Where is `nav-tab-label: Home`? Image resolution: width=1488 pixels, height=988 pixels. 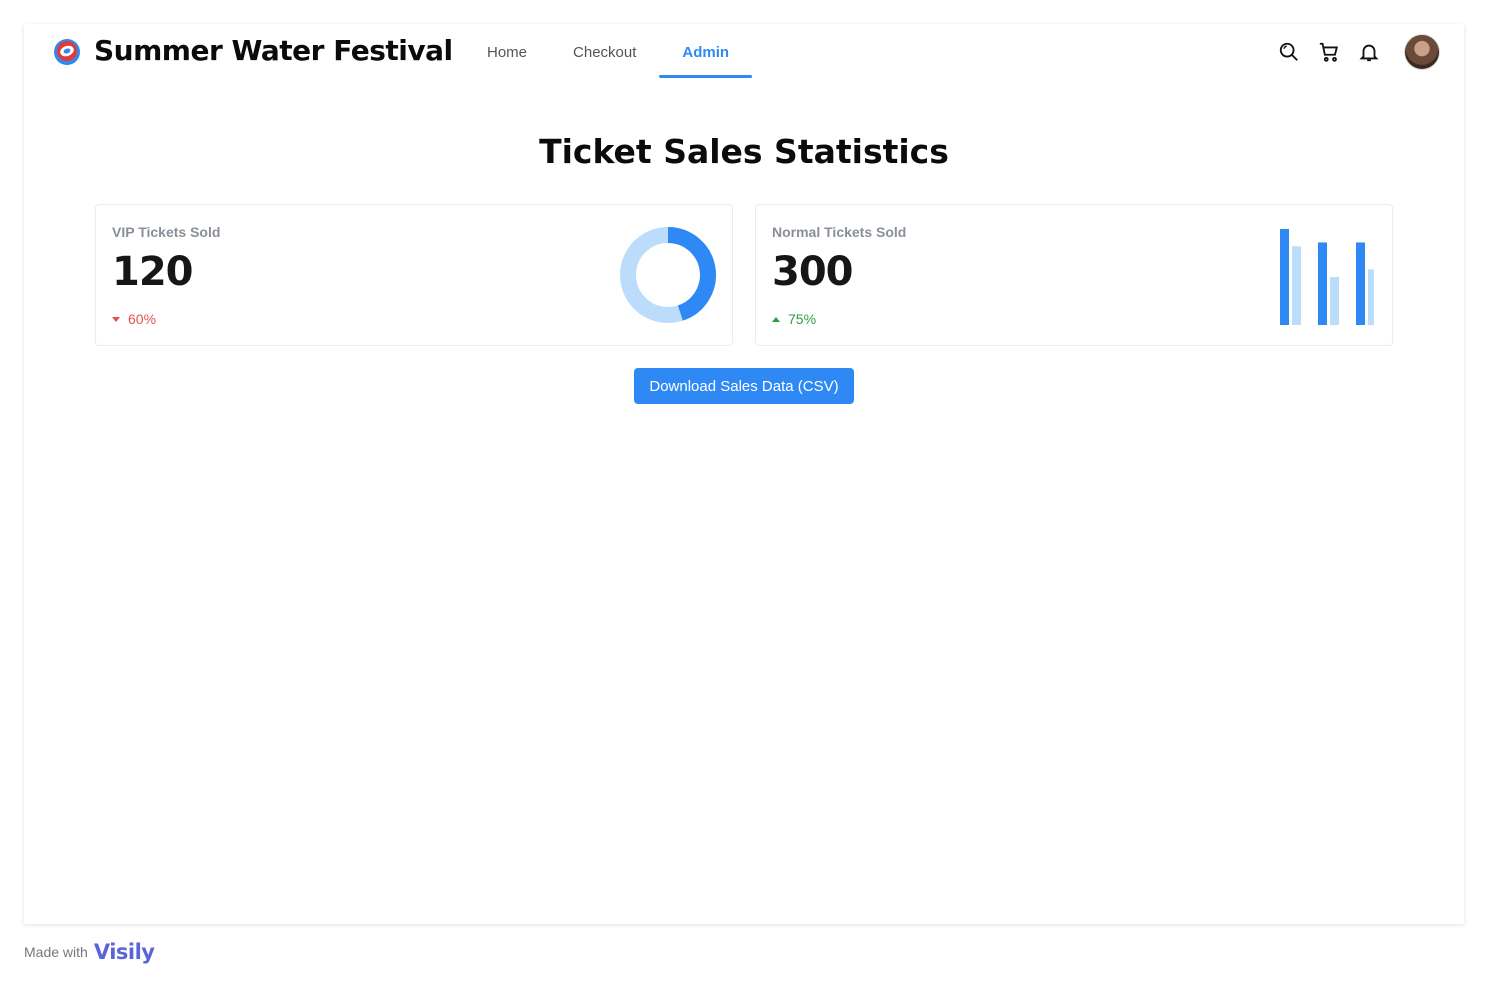 nav-tab-label: Home is located at coordinates (507, 52).